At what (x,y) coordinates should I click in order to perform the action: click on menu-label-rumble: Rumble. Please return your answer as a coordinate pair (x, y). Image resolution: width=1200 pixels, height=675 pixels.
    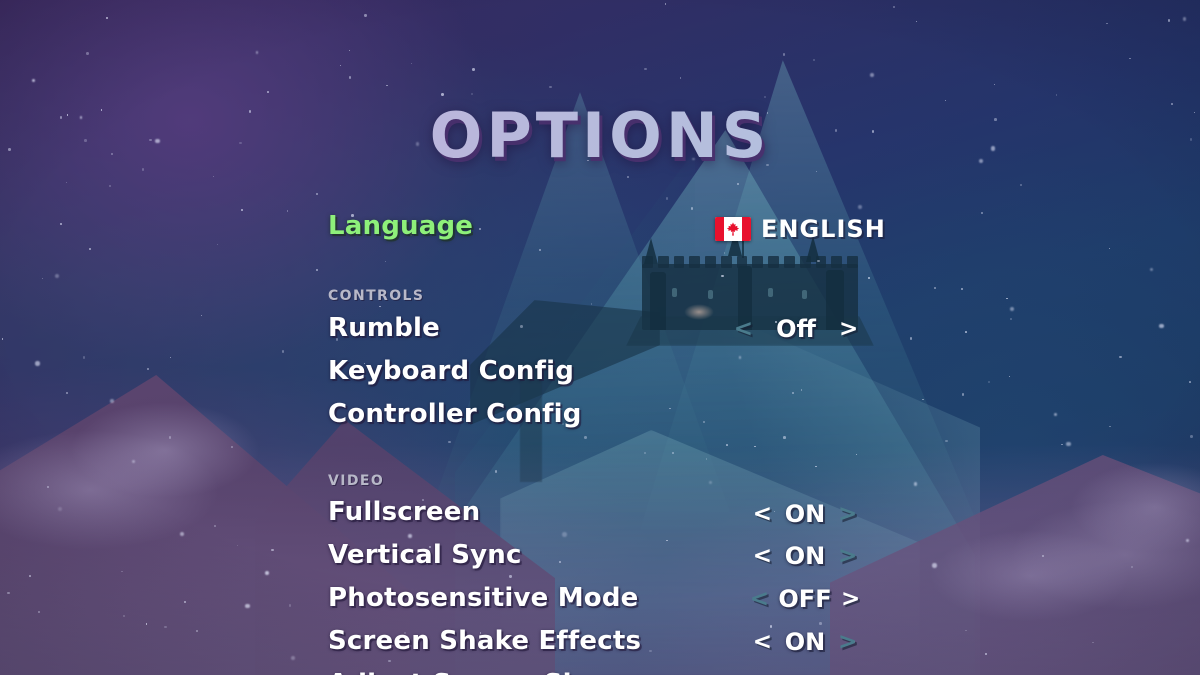
    Looking at the image, I should click on (384, 328).